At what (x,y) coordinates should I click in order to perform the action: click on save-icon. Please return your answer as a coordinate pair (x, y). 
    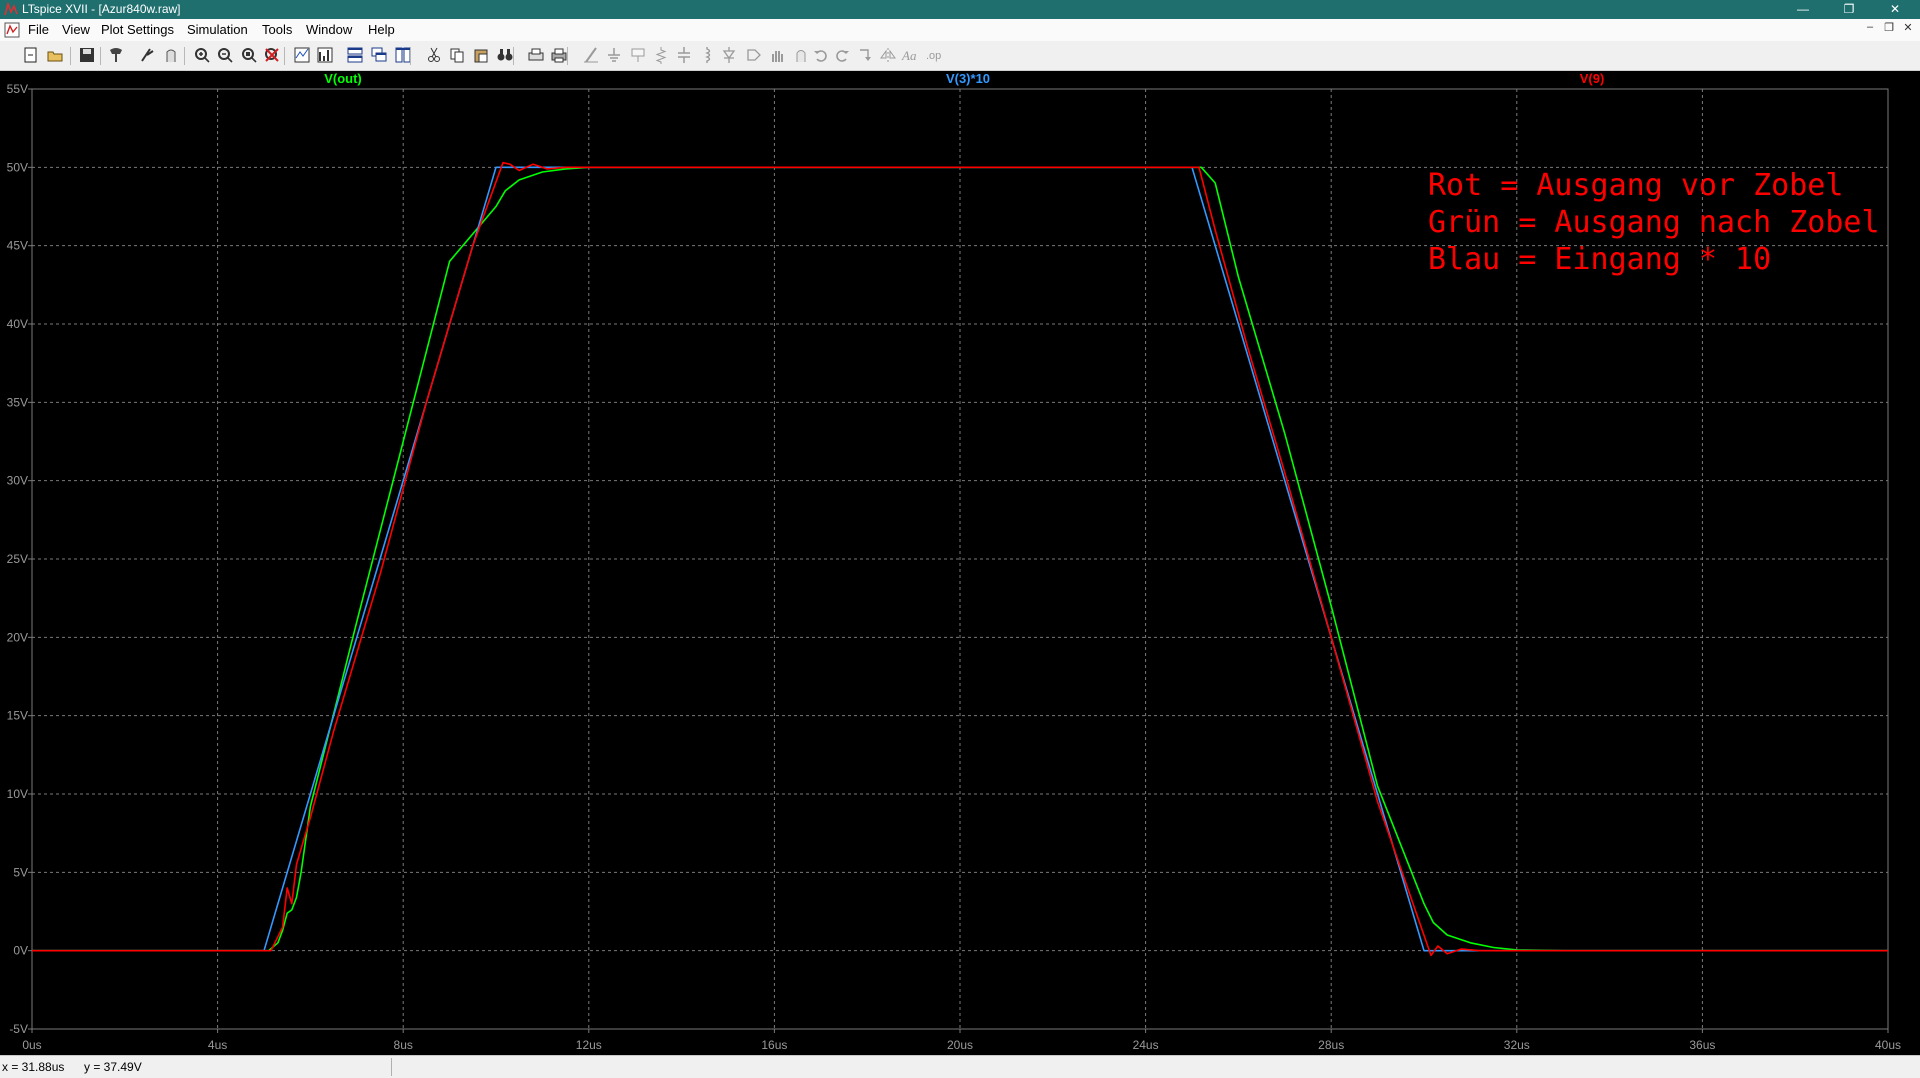
    Looking at the image, I should click on (87, 55).